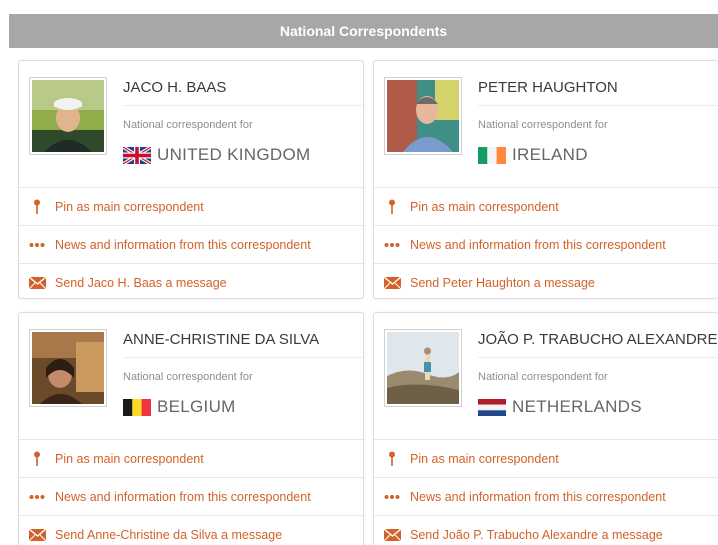 The image size is (718, 545). What do you see at coordinates (577, 406) in the screenshot?
I see `country-name: NETHERLANDS` at bounding box center [577, 406].